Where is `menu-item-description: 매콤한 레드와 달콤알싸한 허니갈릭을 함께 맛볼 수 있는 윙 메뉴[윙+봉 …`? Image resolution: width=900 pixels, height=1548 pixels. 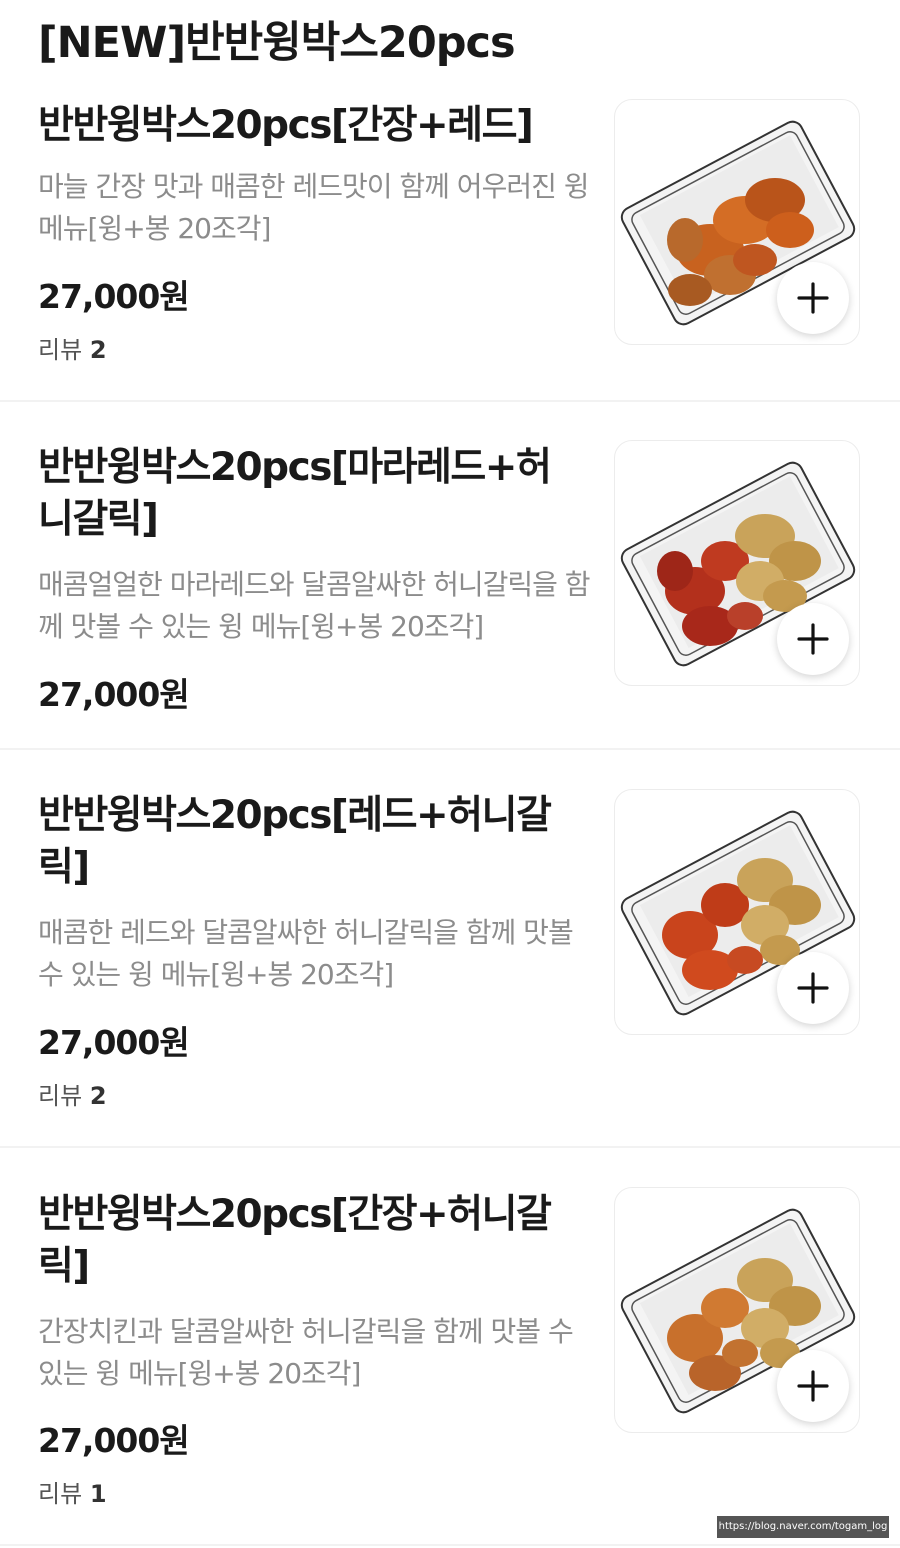 menu-item-description: 매콤한 레드와 달콤알싸한 허니갈릭을 함께 맛볼 수 있는 윙 메뉴[윙+봉 … is located at coordinates (306, 953).